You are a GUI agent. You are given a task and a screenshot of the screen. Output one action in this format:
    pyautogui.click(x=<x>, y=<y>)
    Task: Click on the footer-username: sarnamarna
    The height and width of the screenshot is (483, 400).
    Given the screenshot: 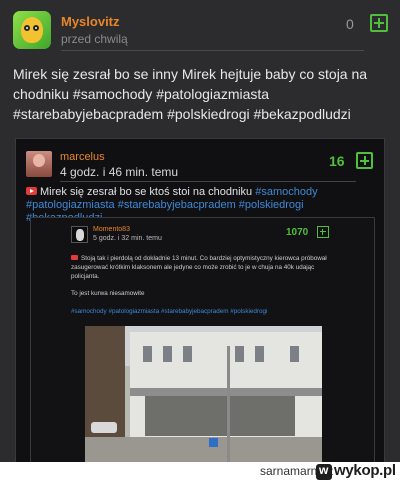 What is the action you would take?
    pyautogui.click(x=292, y=471)
    